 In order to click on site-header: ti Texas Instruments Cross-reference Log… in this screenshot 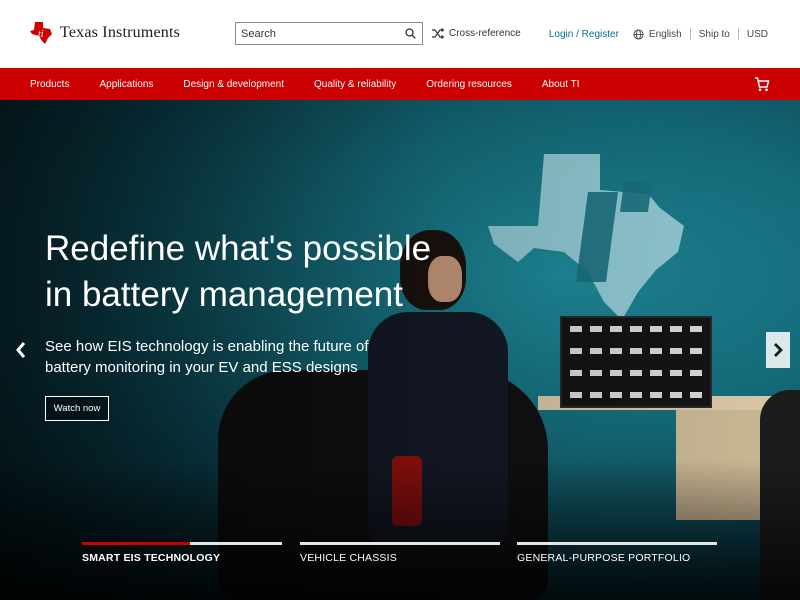, I will do `click(400, 34)`.